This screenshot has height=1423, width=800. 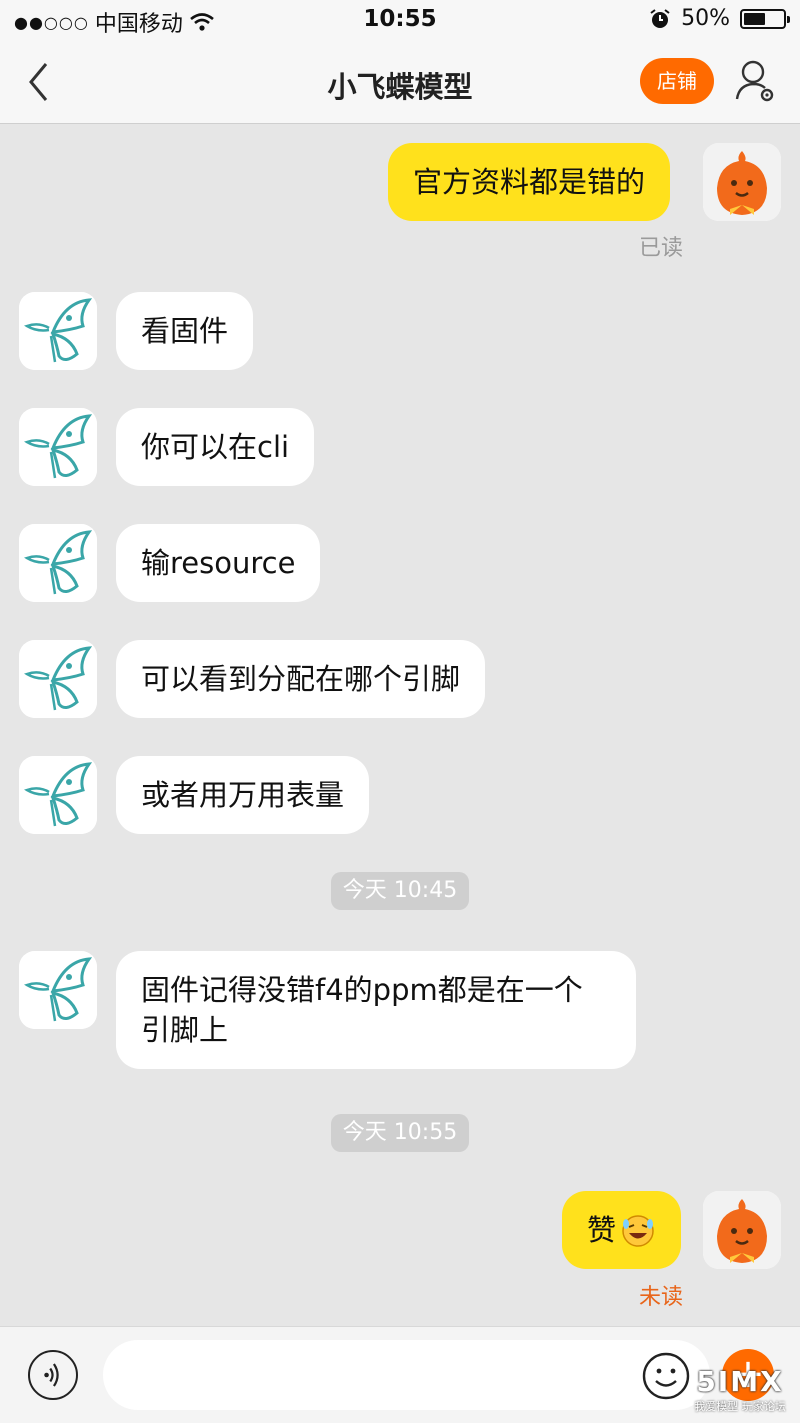 I want to click on message-bubble-outgoing: 赞, so click(x=622, y=1230).